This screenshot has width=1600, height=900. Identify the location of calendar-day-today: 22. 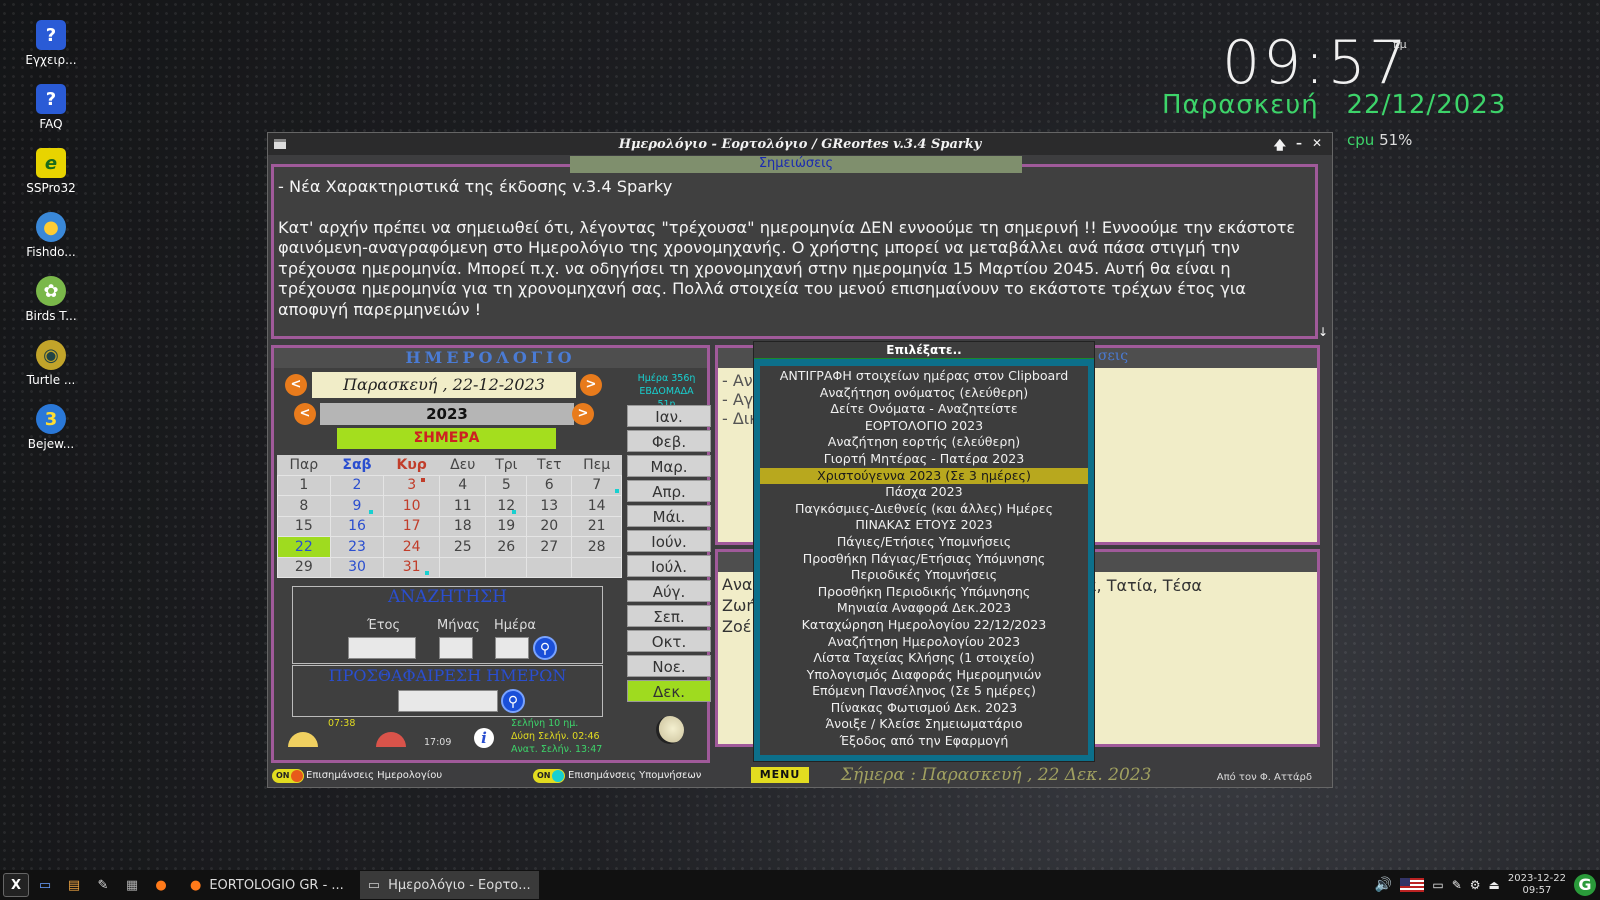
(304, 547).